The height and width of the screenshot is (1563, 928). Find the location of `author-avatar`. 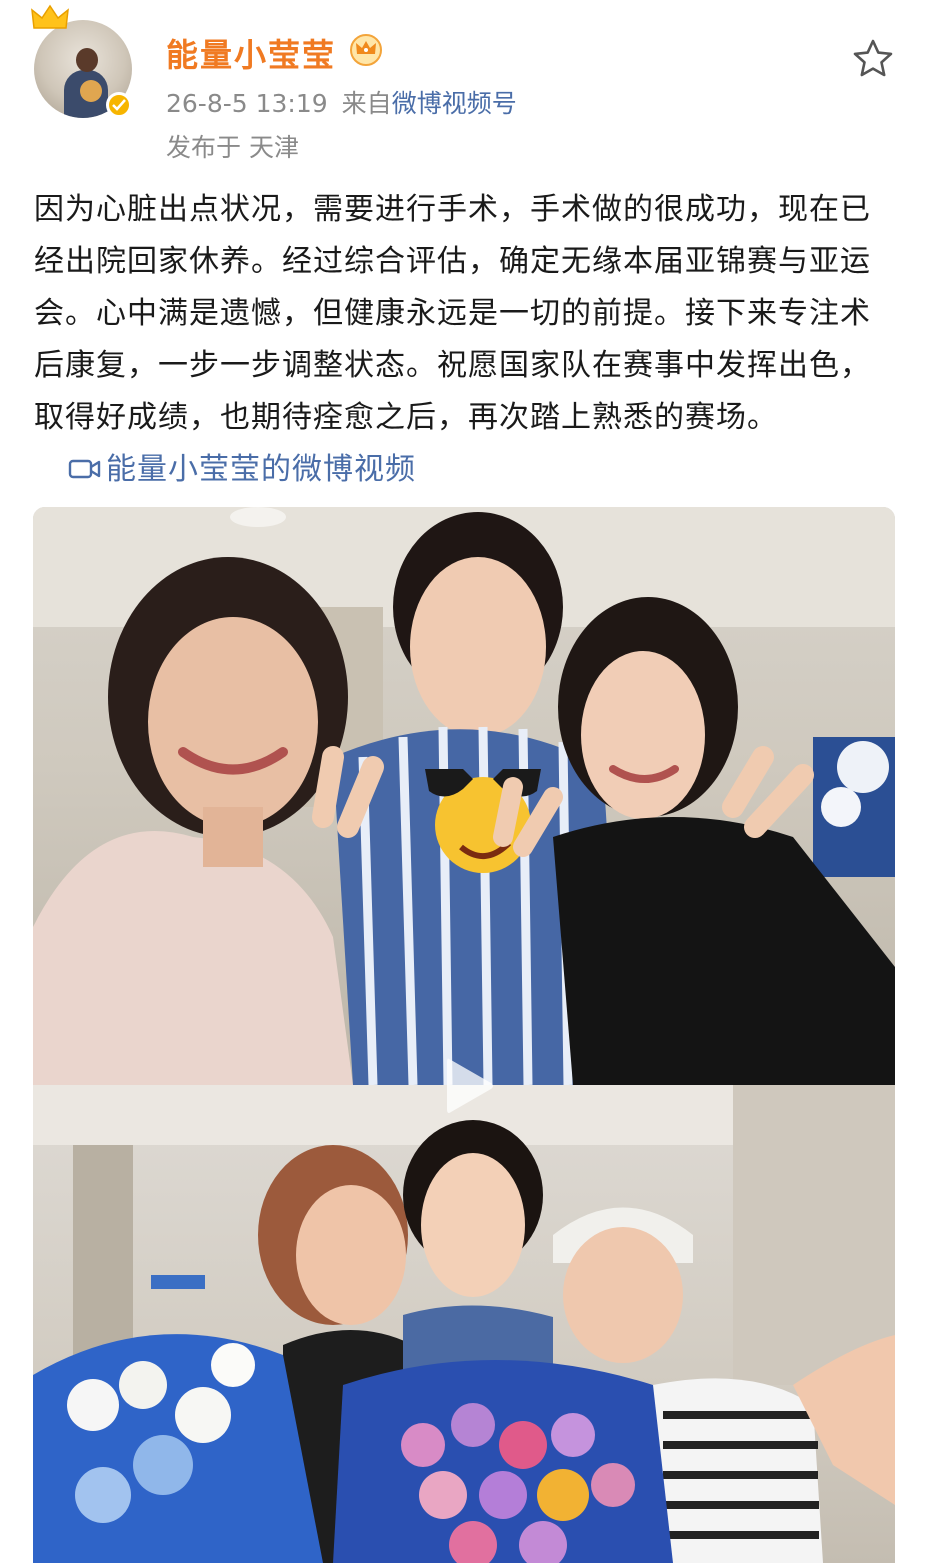

author-avatar is located at coordinates (82, 62).